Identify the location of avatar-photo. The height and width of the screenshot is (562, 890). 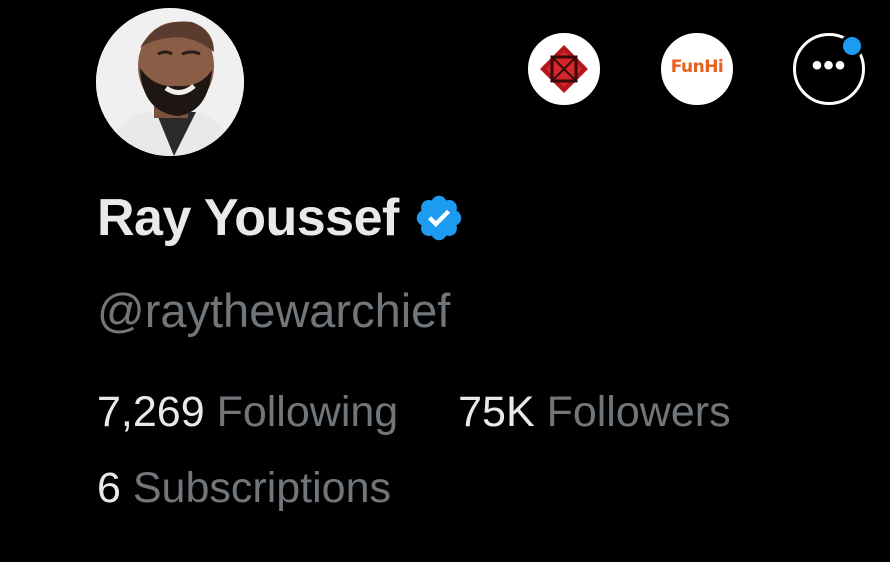
(170, 82).